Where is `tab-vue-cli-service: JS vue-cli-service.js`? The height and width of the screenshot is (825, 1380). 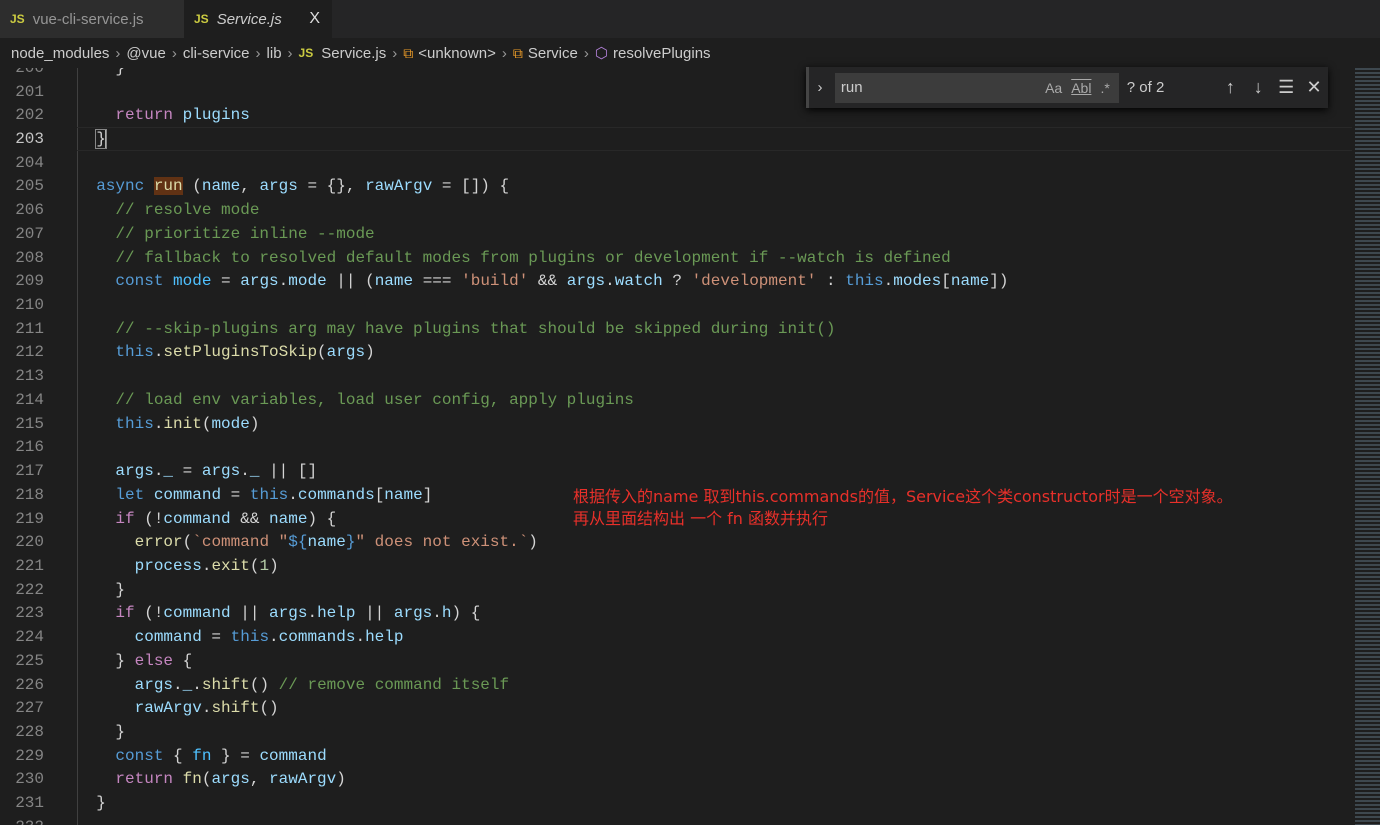
tab-vue-cli-service: JS vue-cli-service.js is located at coordinates (92, 19).